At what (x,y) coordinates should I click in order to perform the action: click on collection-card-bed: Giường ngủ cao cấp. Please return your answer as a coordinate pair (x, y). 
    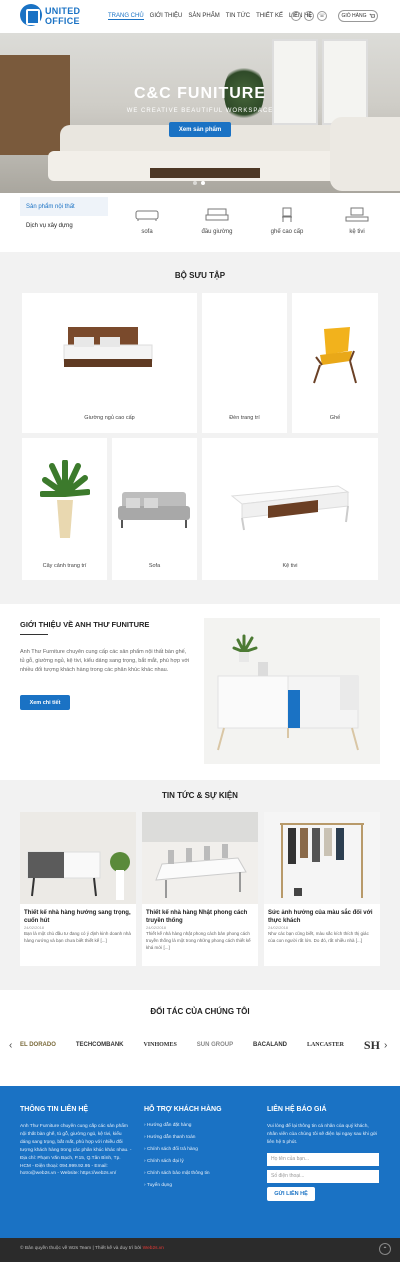
    Looking at the image, I should click on (109, 363).